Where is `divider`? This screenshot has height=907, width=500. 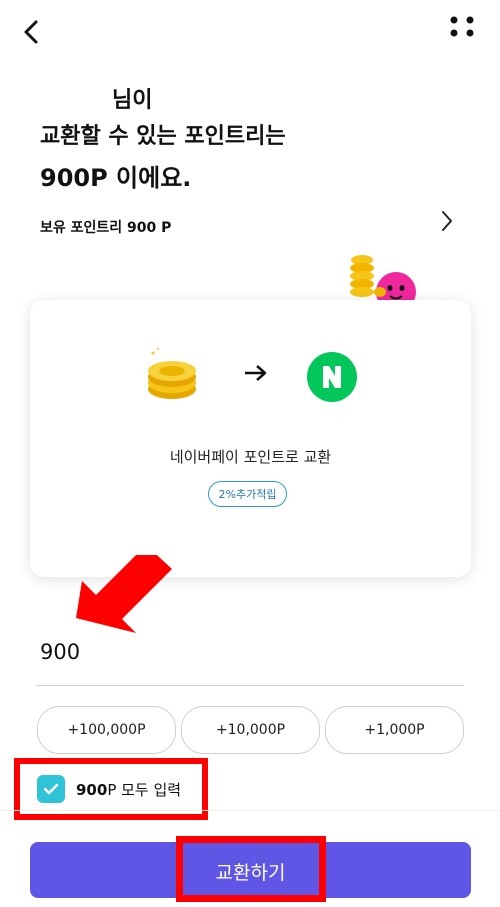
divider is located at coordinates (250, 810).